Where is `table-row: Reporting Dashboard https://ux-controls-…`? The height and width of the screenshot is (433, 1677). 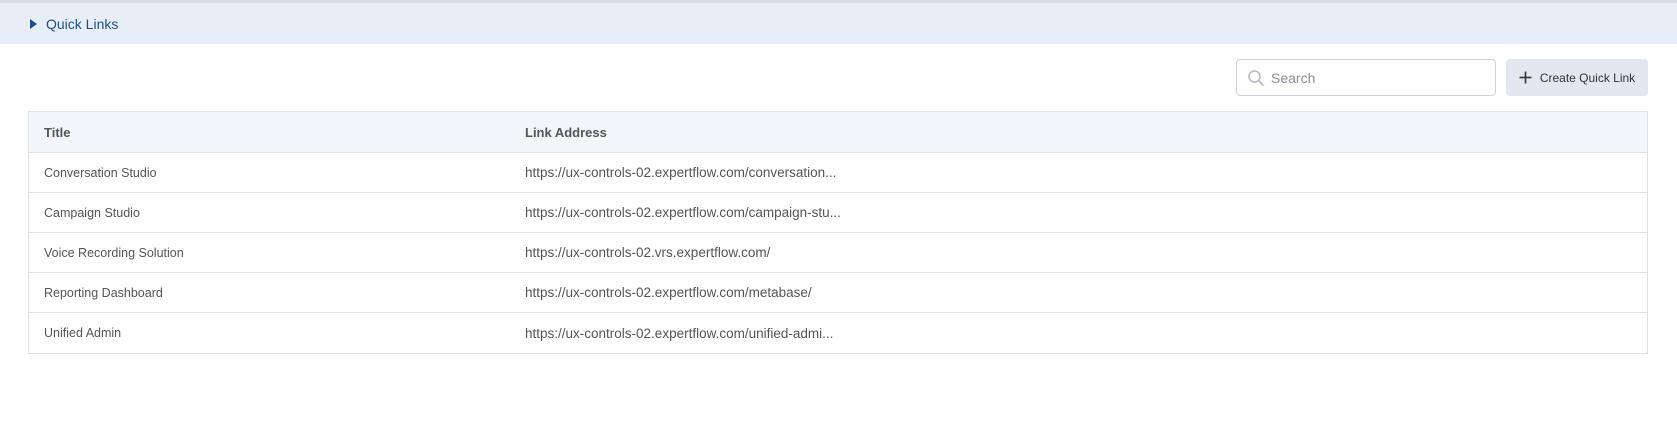 table-row: Reporting Dashboard https://ux-controls-… is located at coordinates (838, 293).